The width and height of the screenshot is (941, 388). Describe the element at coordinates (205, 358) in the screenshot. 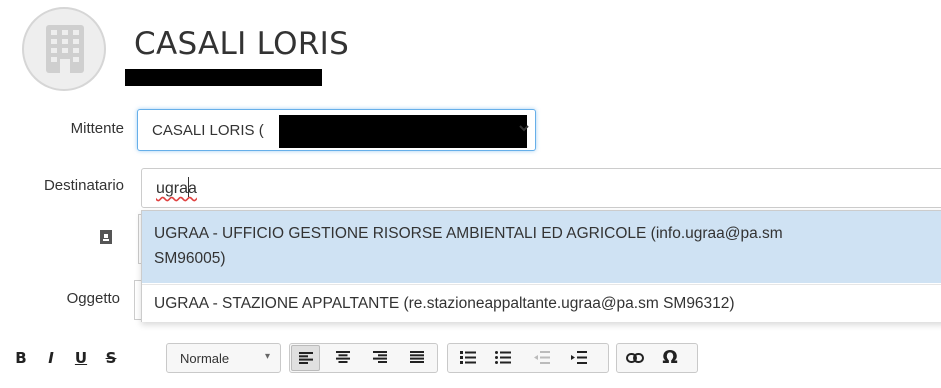

I see `format-label: Normale` at that location.